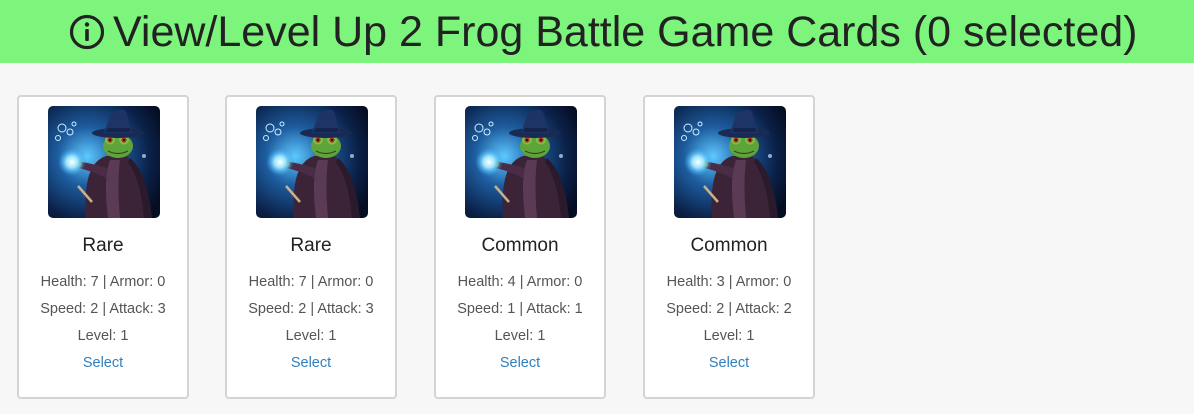  What do you see at coordinates (729, 309) in the screenshot?
I see `card-stats-speed-attack: Speed: 2 | Attack: 2` at bounding box center [729, 309].